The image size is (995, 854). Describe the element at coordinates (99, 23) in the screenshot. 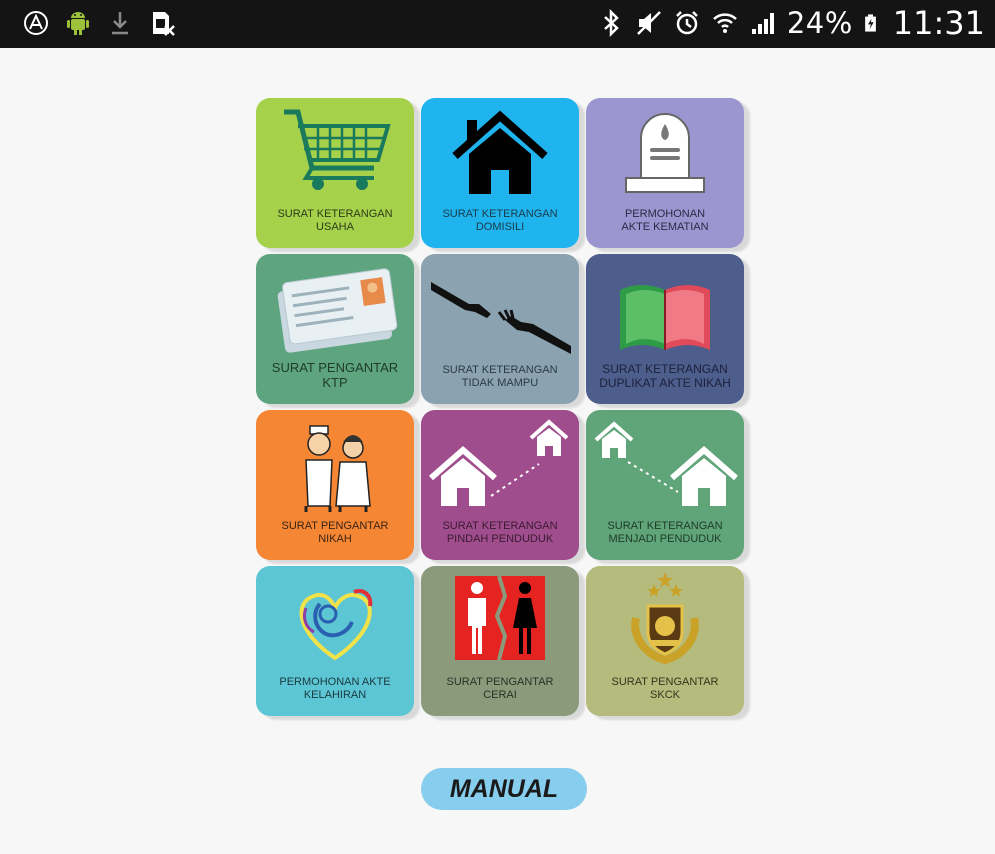

I see `notification-icons` at that location.